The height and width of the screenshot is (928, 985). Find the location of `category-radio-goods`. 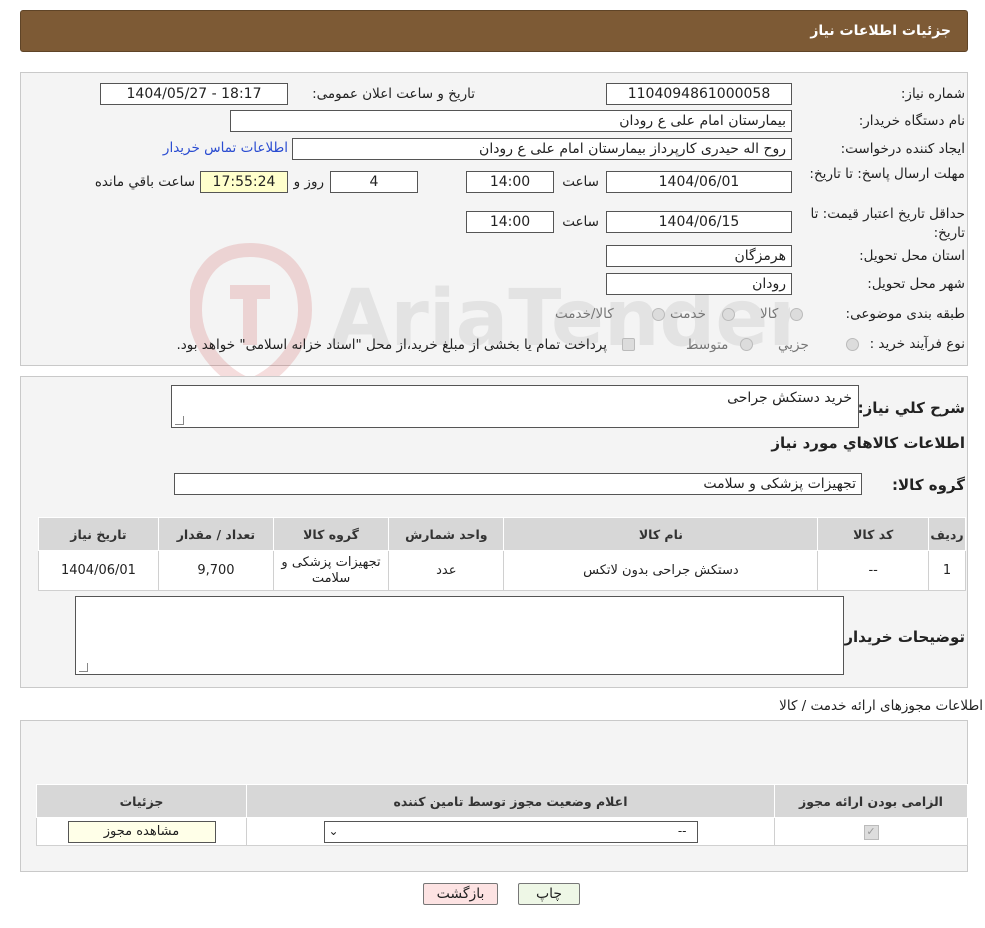

category-radio-goods is located at coordinates (796, 314).